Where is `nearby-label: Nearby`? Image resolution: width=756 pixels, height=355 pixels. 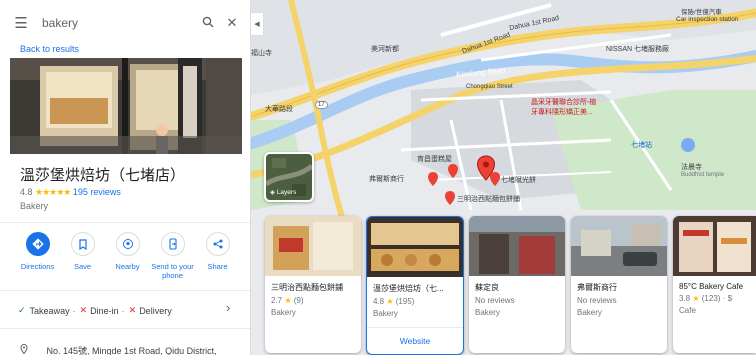
nearby-label: Nearby is located at coordinates (127, 266).